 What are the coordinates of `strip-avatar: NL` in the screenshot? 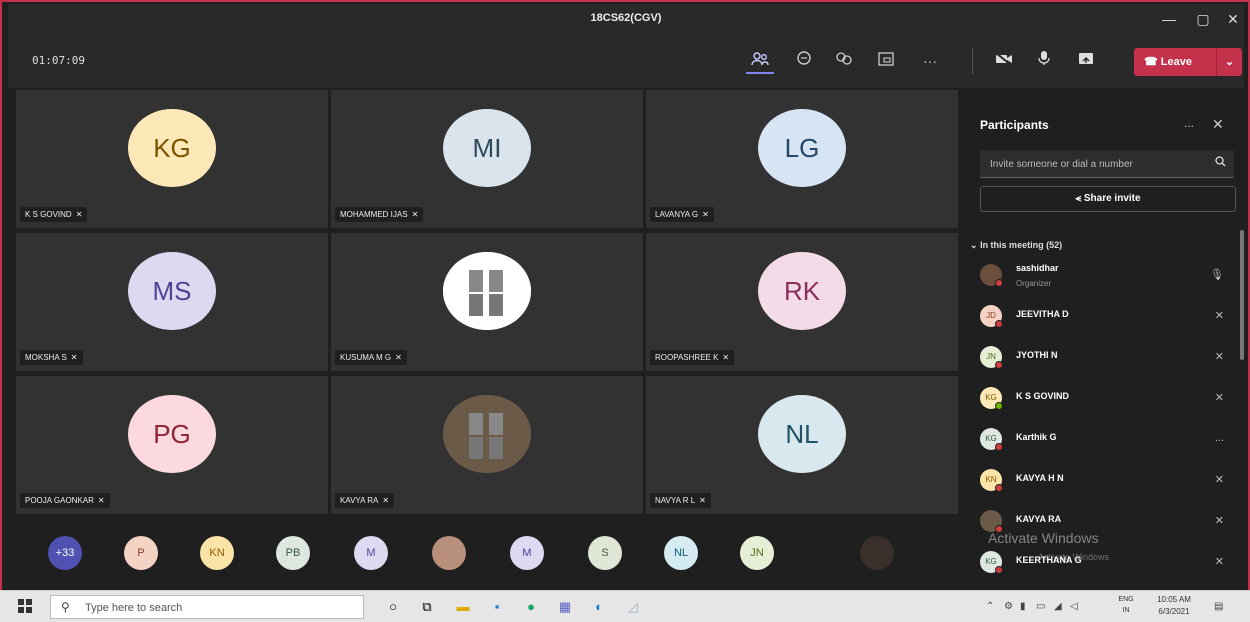 It's located at (681, 553).